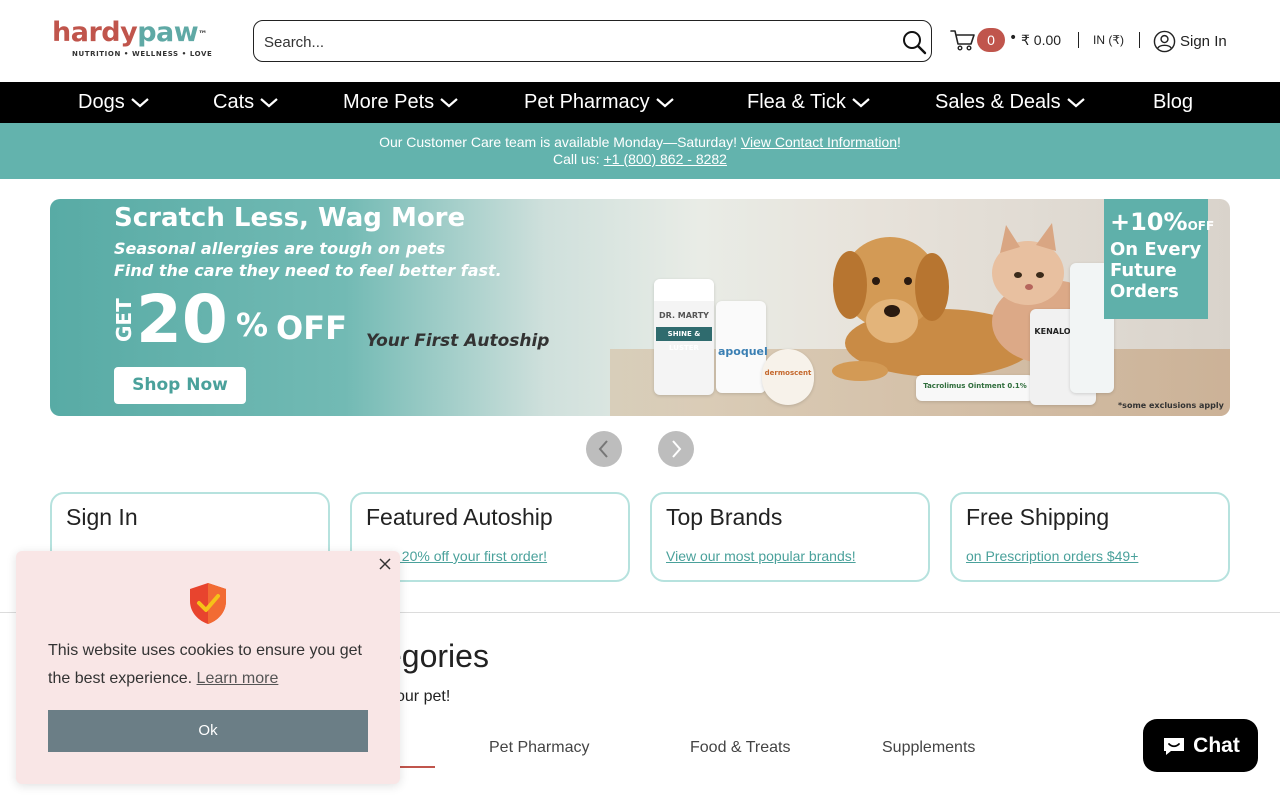  What do you see at coordinates (928, 748) in the screenshot?
I see `tab-supplements: Supplements` at bounding box center [928, 748].